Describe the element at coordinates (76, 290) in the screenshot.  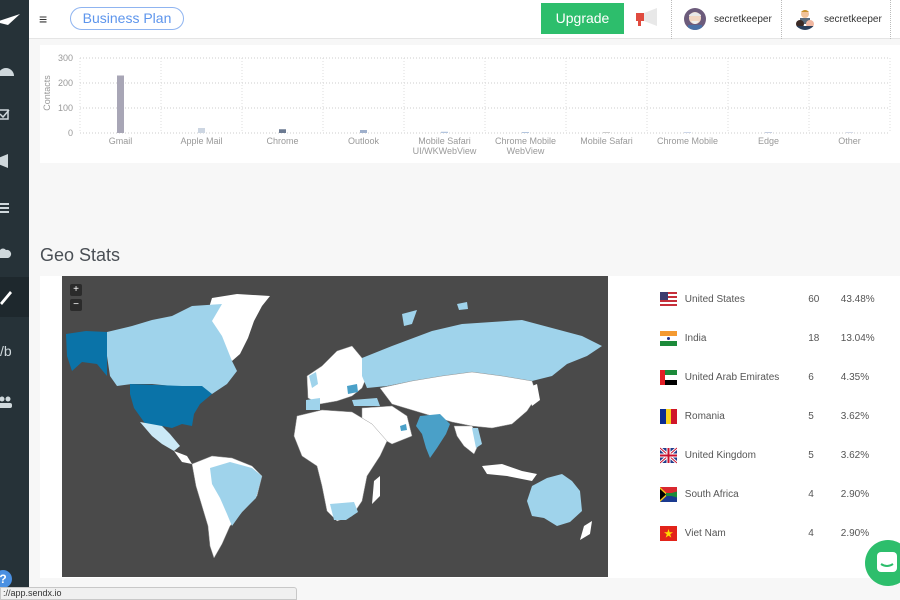
I see `map-zoom-in-button: +` at that location.